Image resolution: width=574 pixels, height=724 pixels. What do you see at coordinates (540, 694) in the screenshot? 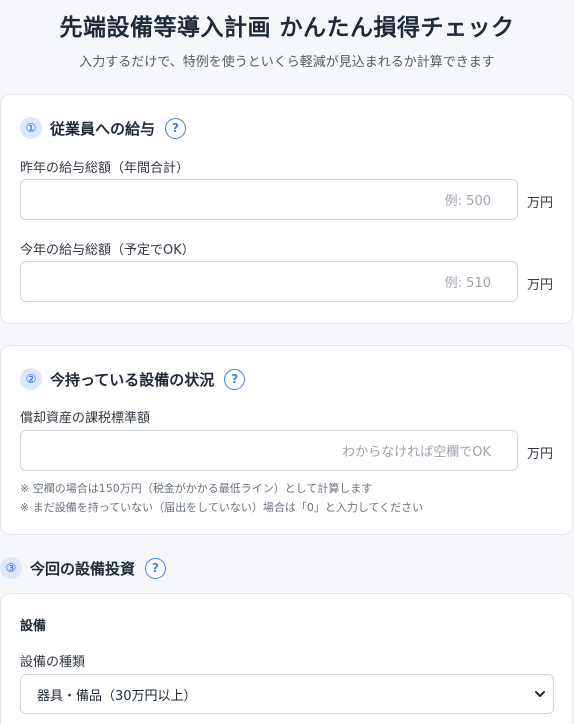
I see `chevron-down-icon` at bounding box center [540, 694].